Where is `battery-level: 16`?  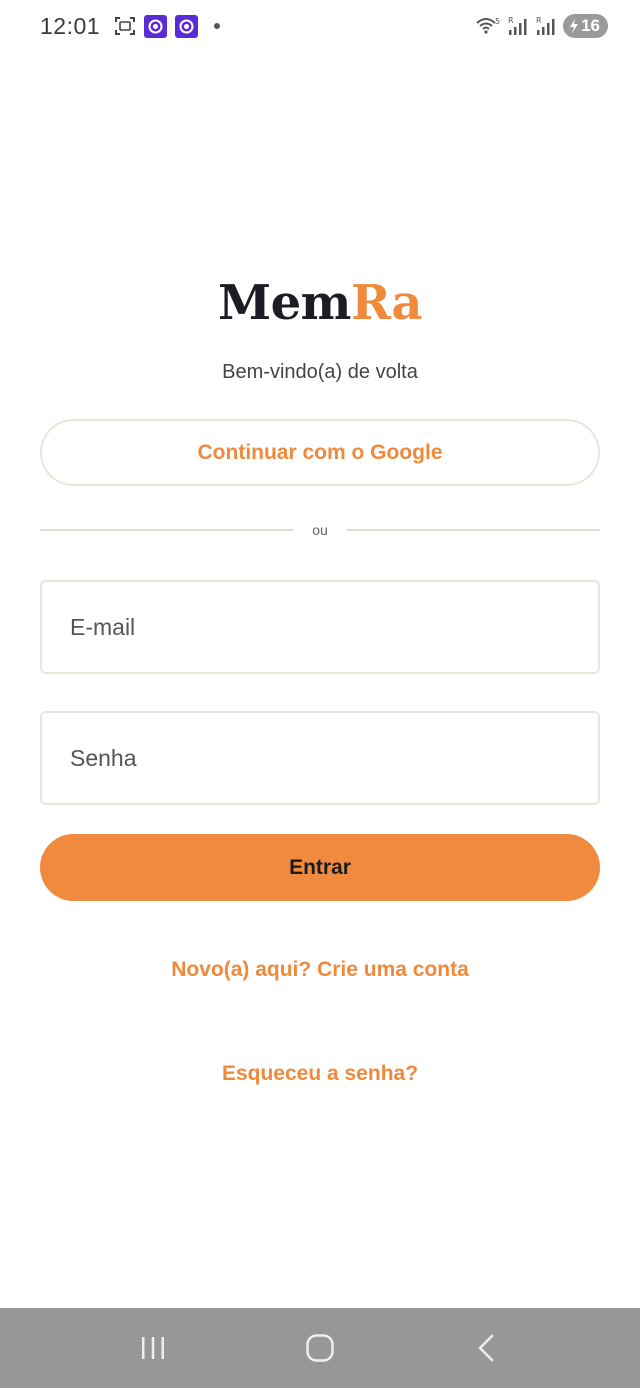
battery-level: 16 is located at coordinates (590, 25).